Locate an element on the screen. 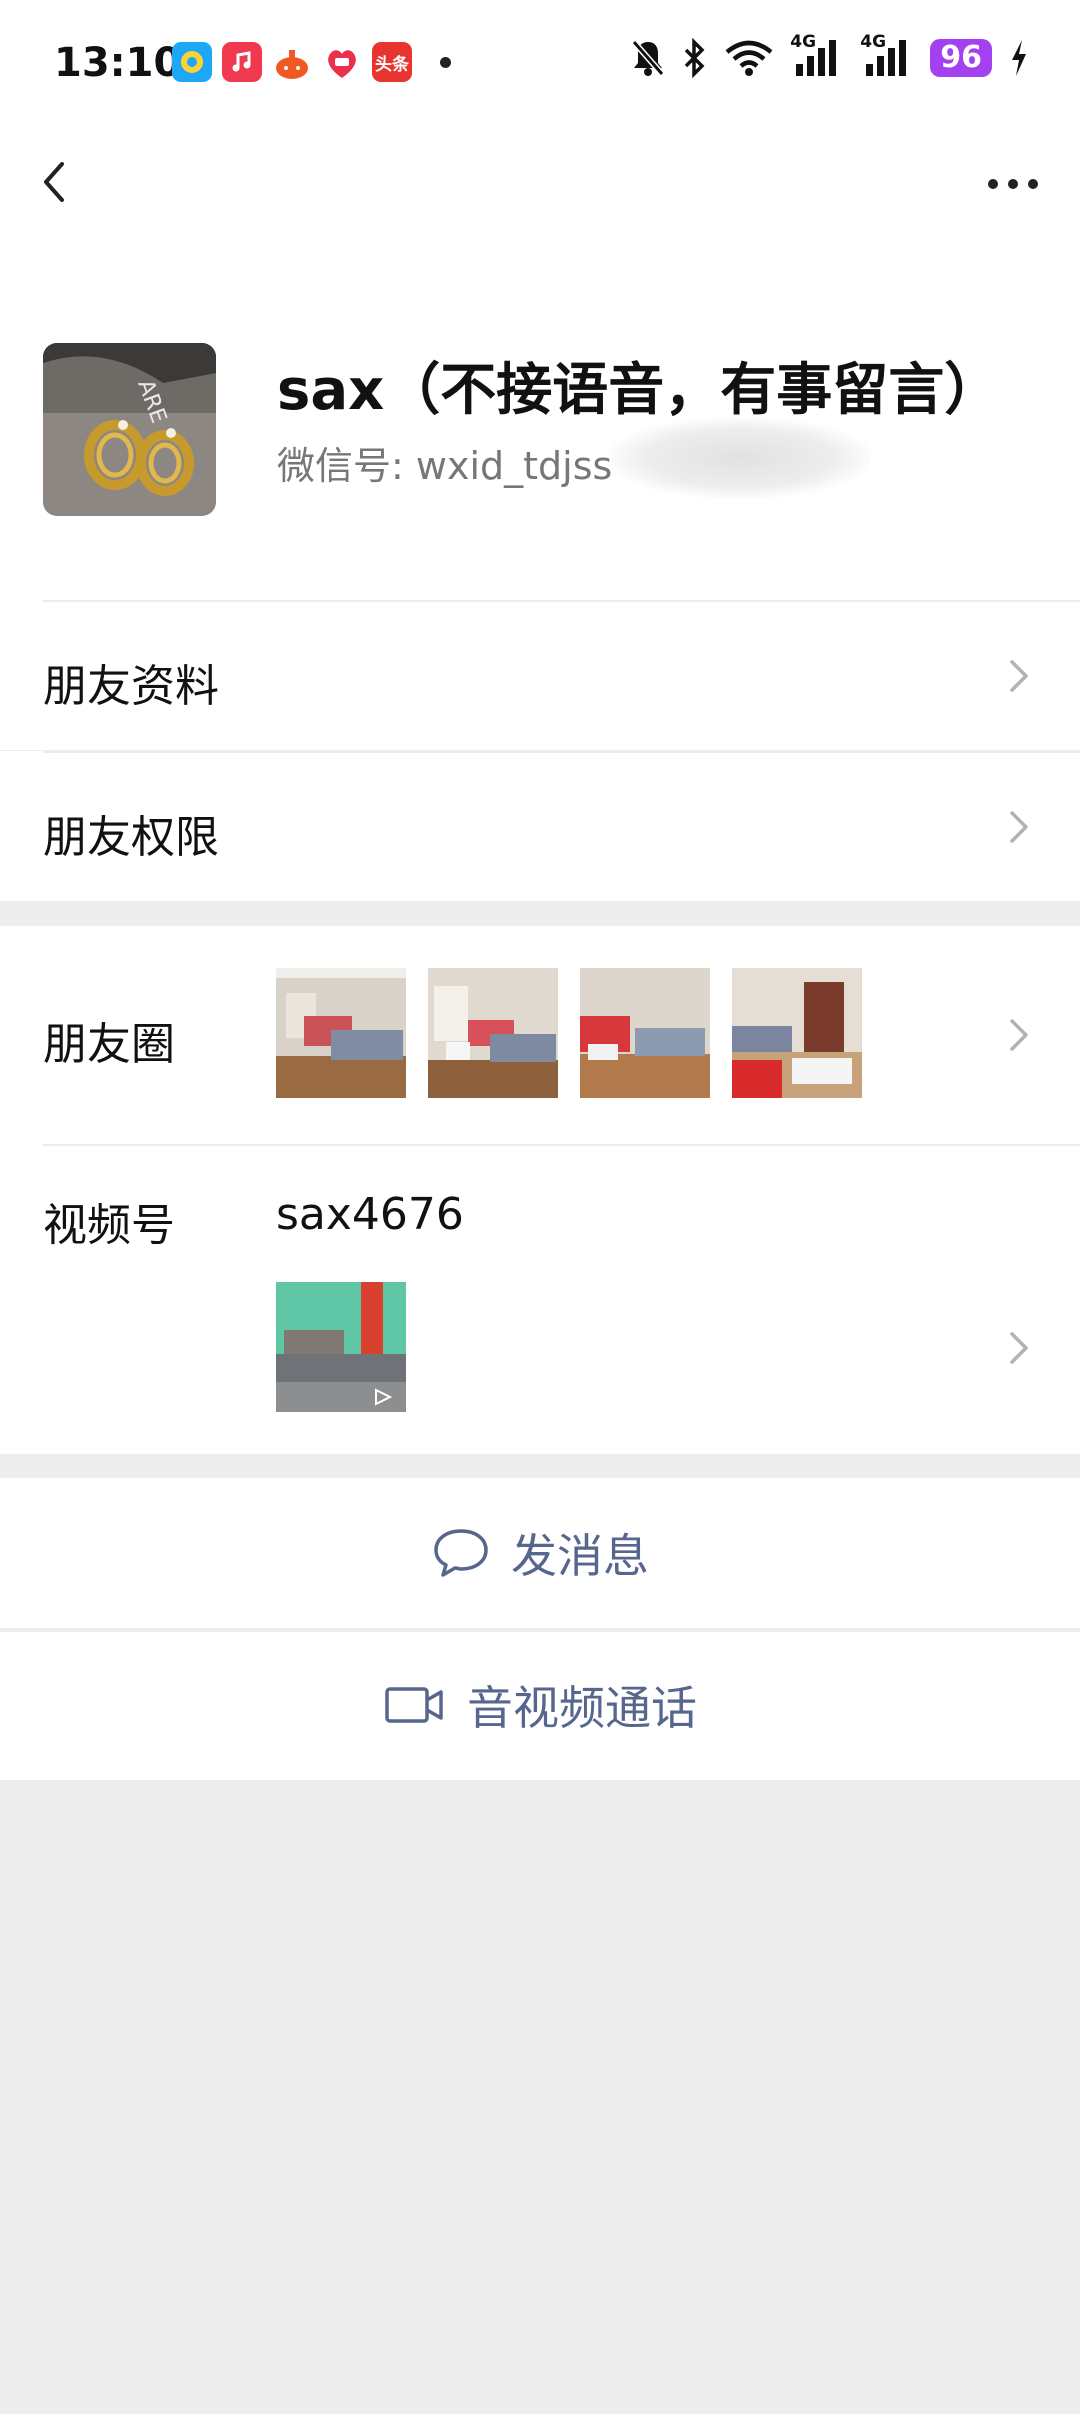 The width and height of the screenshot is (1080, 2414). music-icon is located at coordinates (242, 62).